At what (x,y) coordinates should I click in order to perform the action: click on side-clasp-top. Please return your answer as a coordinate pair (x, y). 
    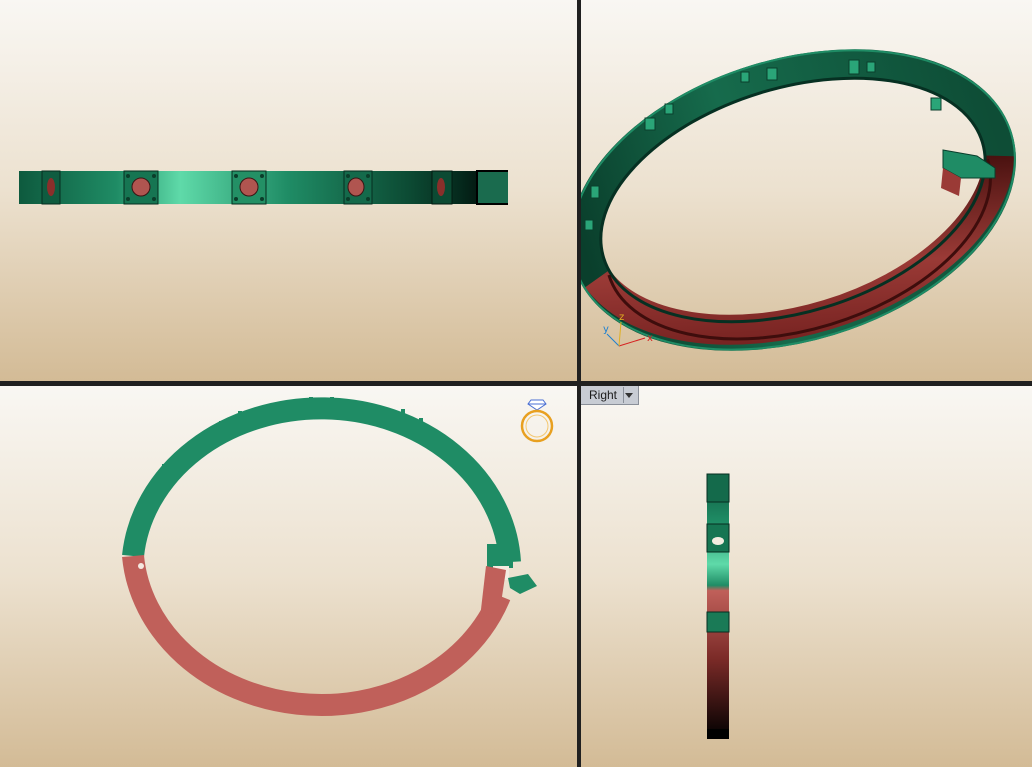
    Looking at the image, I should click on (718, 488).